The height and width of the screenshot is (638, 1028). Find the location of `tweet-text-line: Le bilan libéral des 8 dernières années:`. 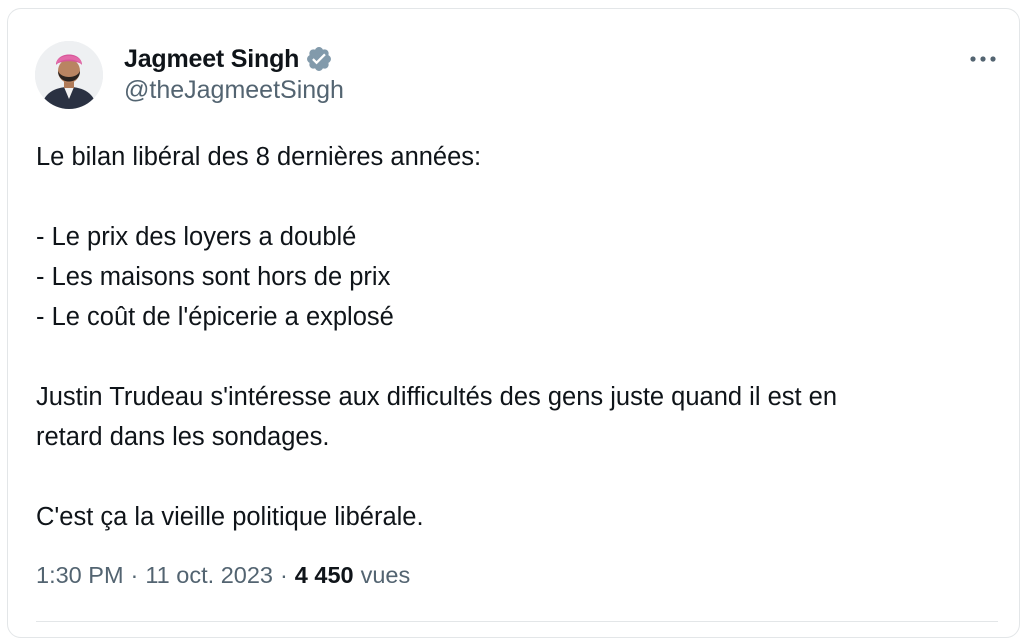

tweet-text-line: Le bilan libéral des 8 dernières années: is located at coordinates (259, 157).